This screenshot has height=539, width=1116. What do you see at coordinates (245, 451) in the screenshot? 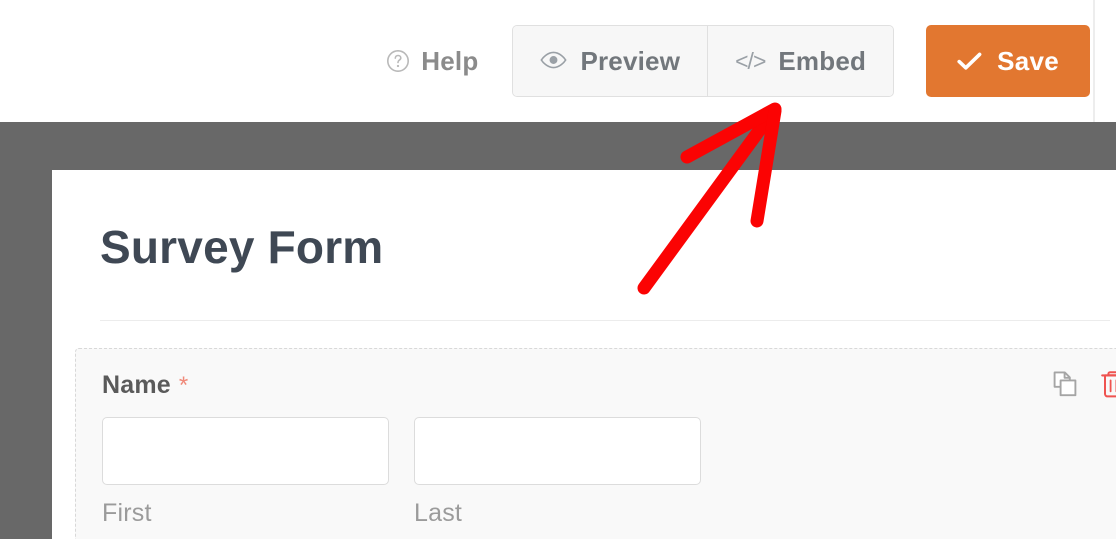
I see `first-name-input` at bounding box center [245, 451].